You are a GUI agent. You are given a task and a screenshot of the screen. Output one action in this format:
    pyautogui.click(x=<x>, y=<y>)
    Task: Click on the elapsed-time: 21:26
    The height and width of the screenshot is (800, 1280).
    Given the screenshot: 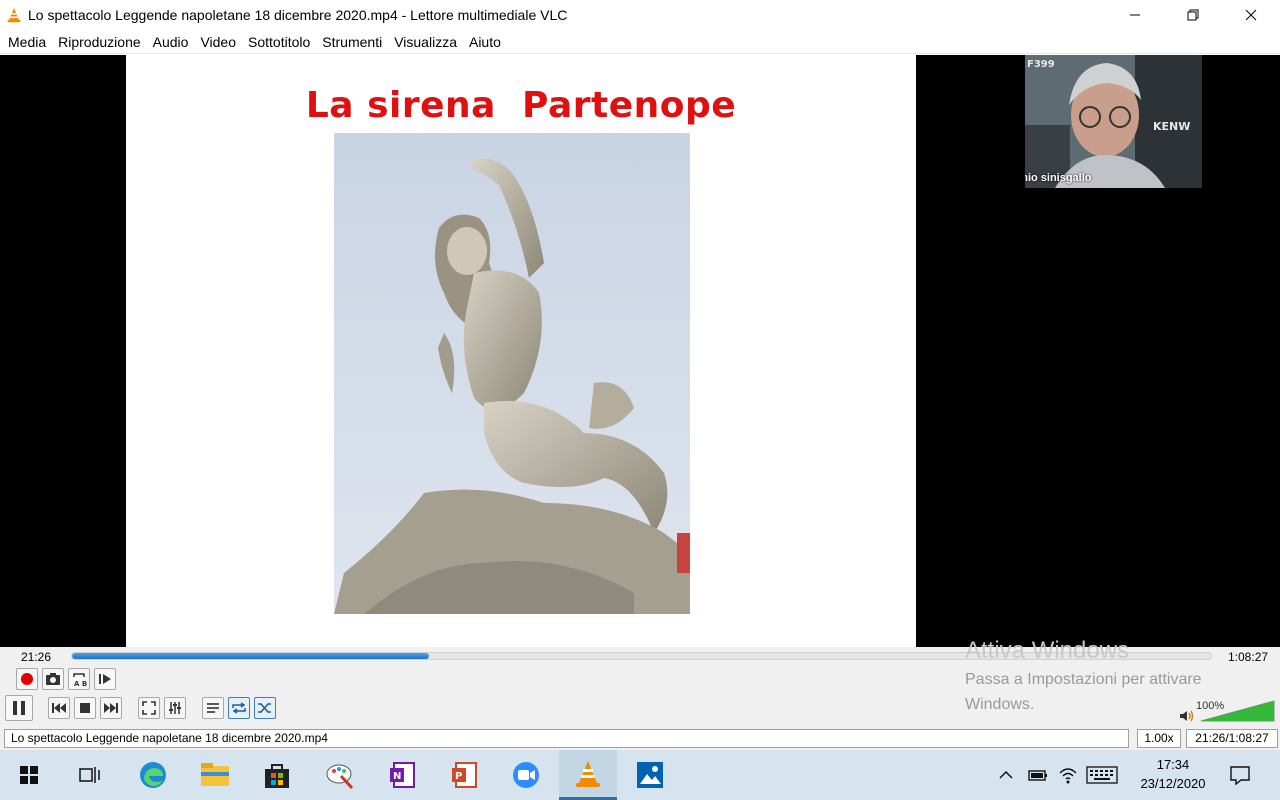 What is the action you would take?
    pyautogui.click(x=36, y=657)
    